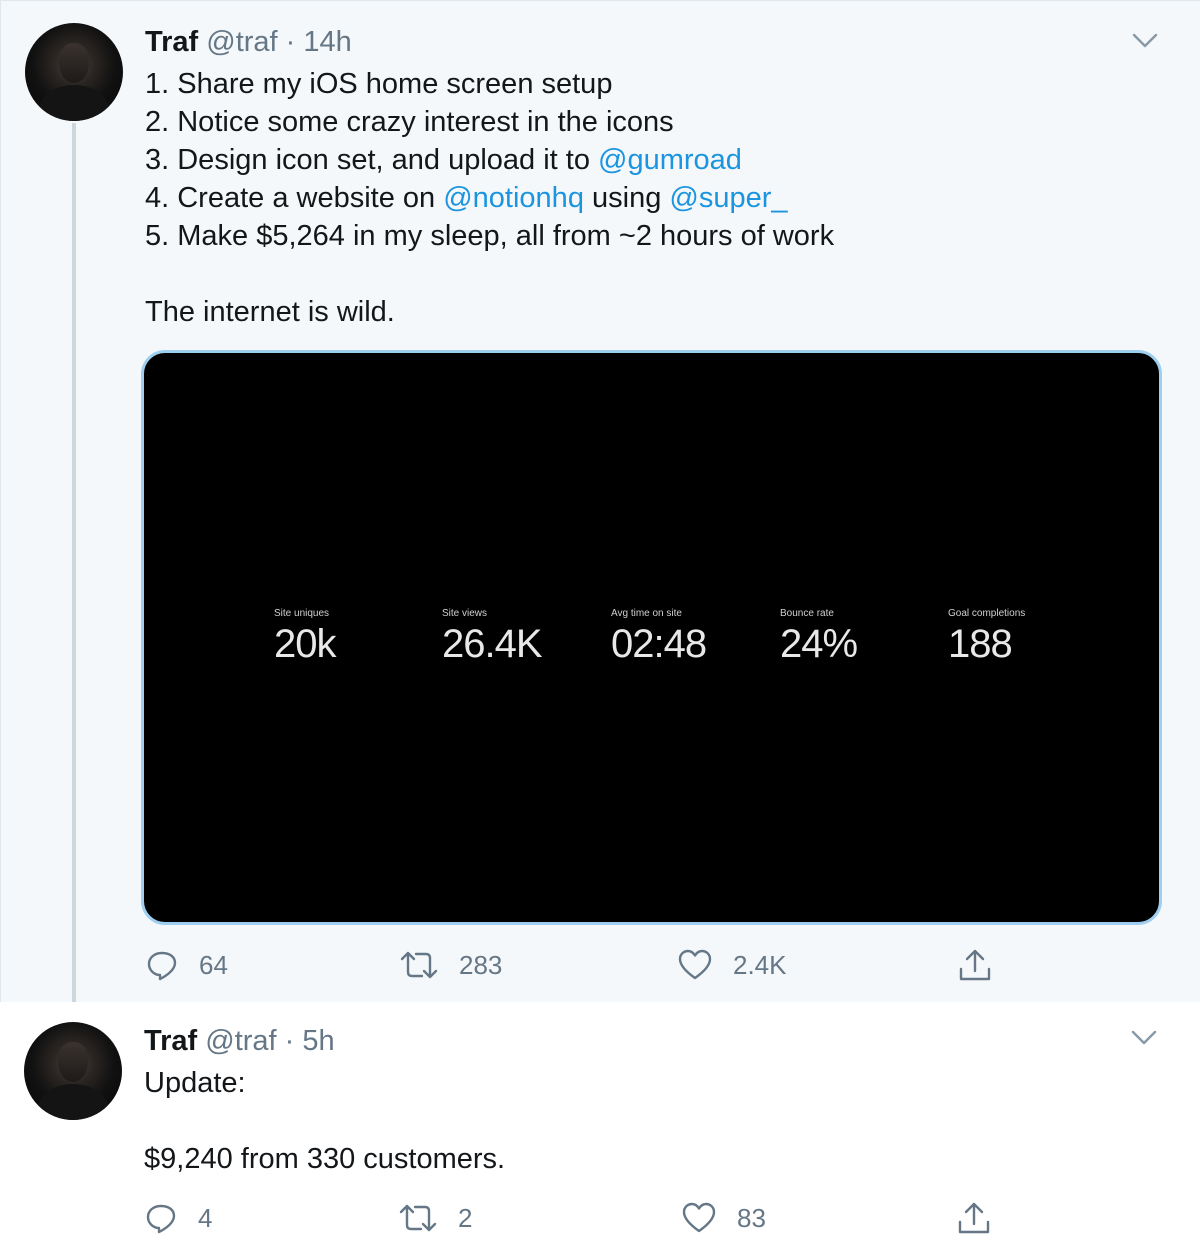 This screenshot has width=1200, height=1260. What do you see at coordinates (325, 1159) in the screenshot?
I see `text-line: $9,240 from 330 customers.` at bounding box center [325, 1159].